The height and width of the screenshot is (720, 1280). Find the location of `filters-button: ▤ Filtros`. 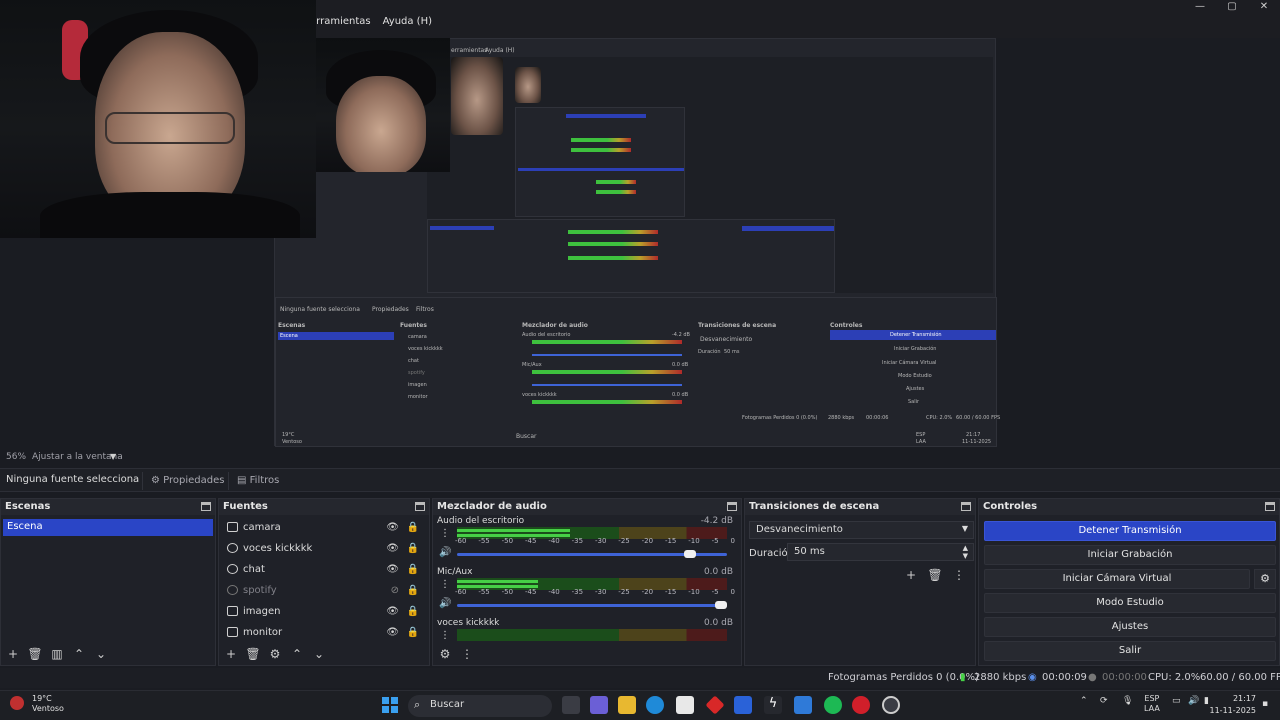

filters-button: ▤ Filtros is located at coordinates (257, 481).